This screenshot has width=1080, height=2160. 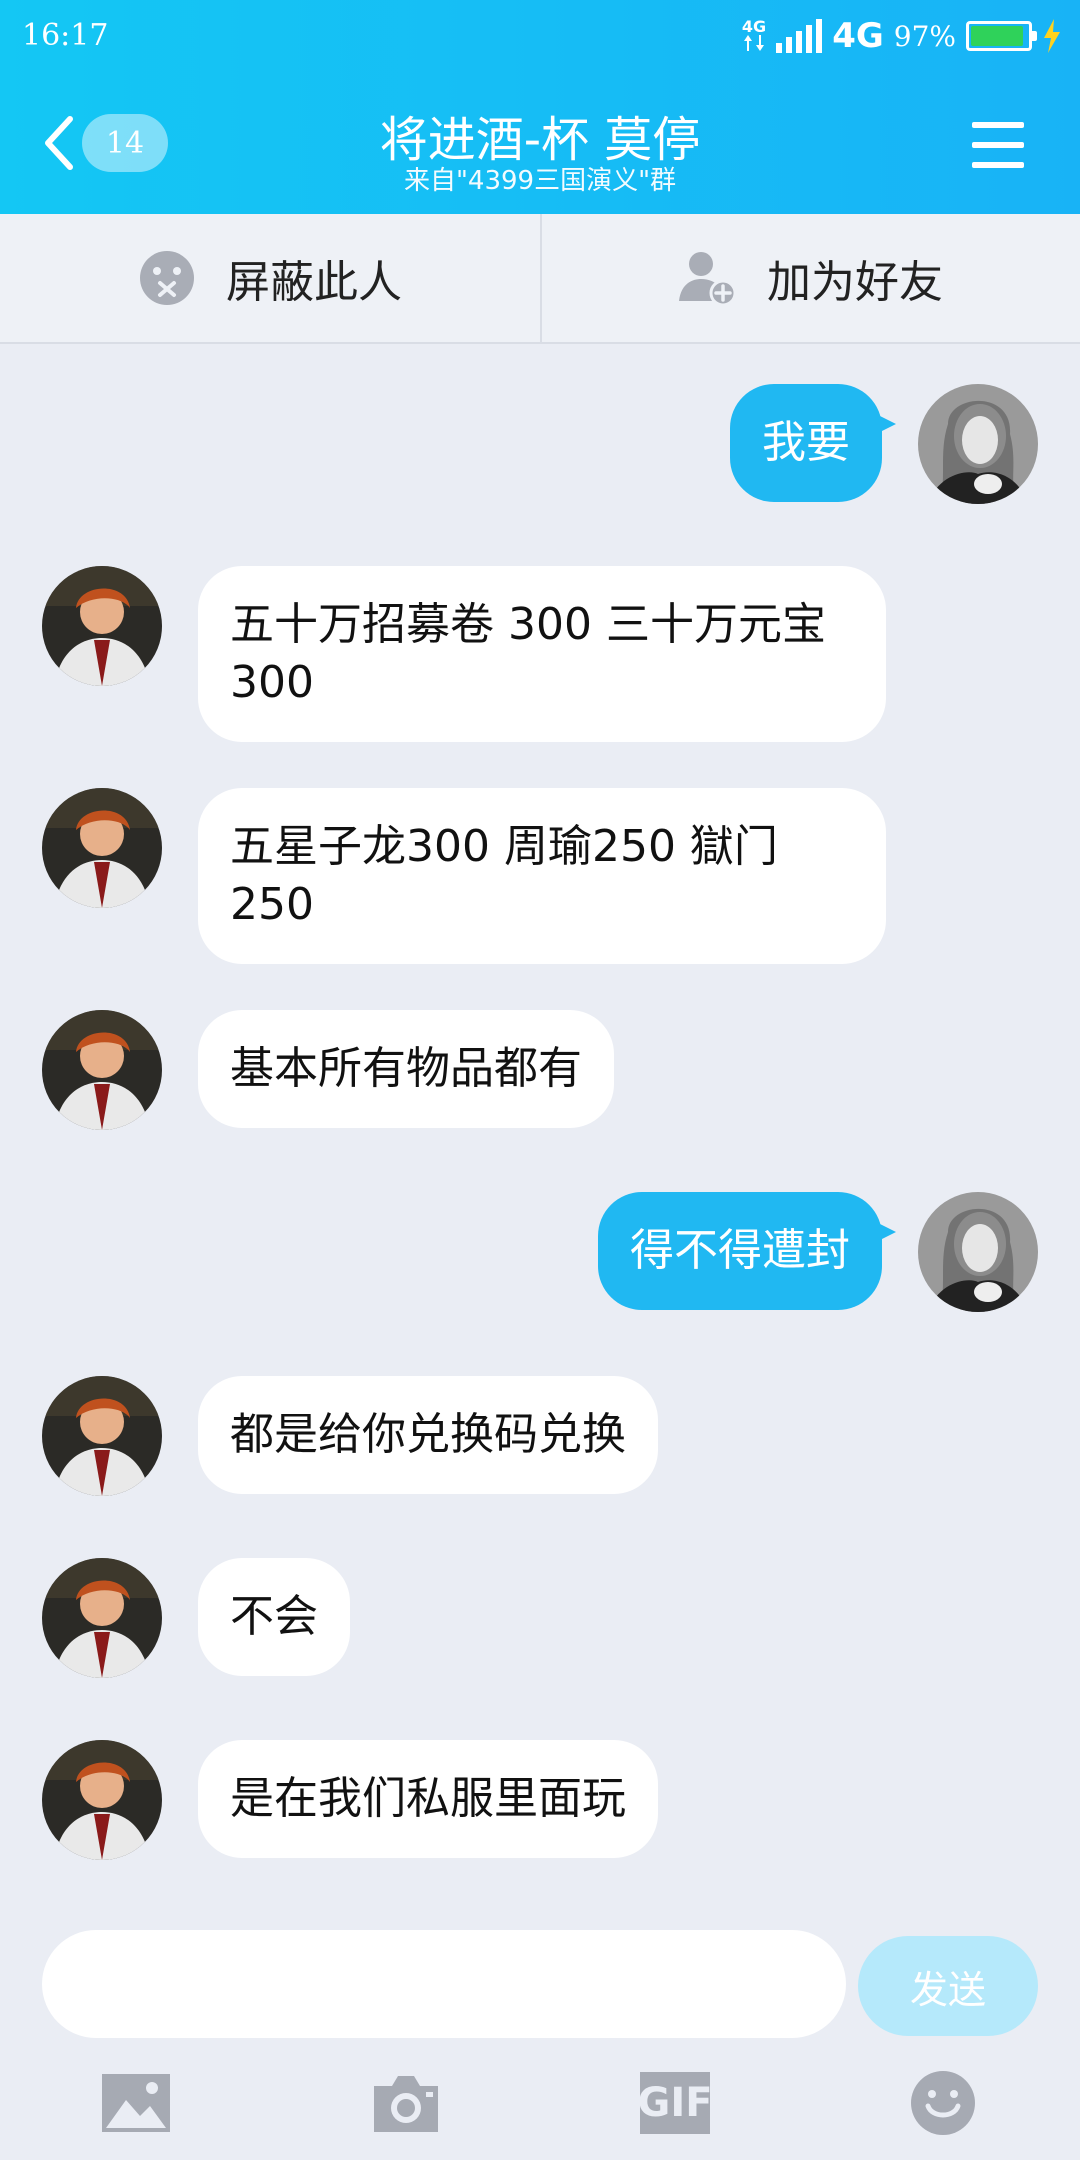 What do you see at coordinates (813, 443) in the screenshot?
I see `message-bubble: 我要` at bounding box center [813, 443].